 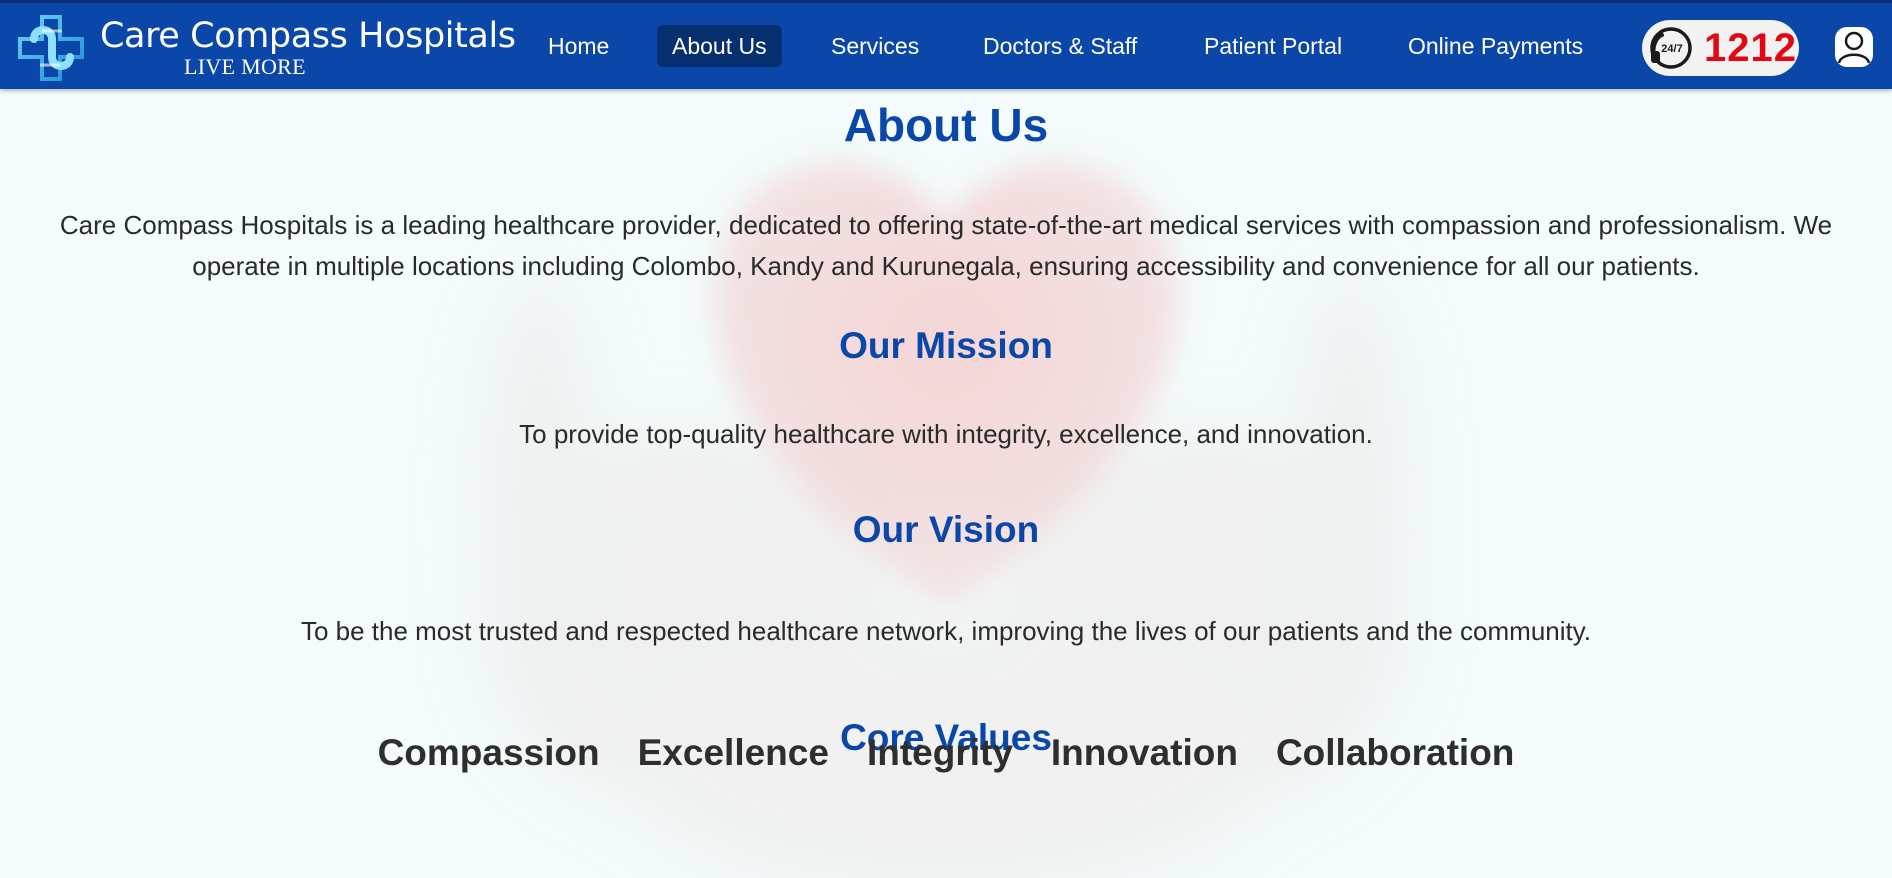 What do you see at coordinates (946, 529) in the screenshot?
I see `vision-heading: Our Vision` at bounding box center [946, 529].